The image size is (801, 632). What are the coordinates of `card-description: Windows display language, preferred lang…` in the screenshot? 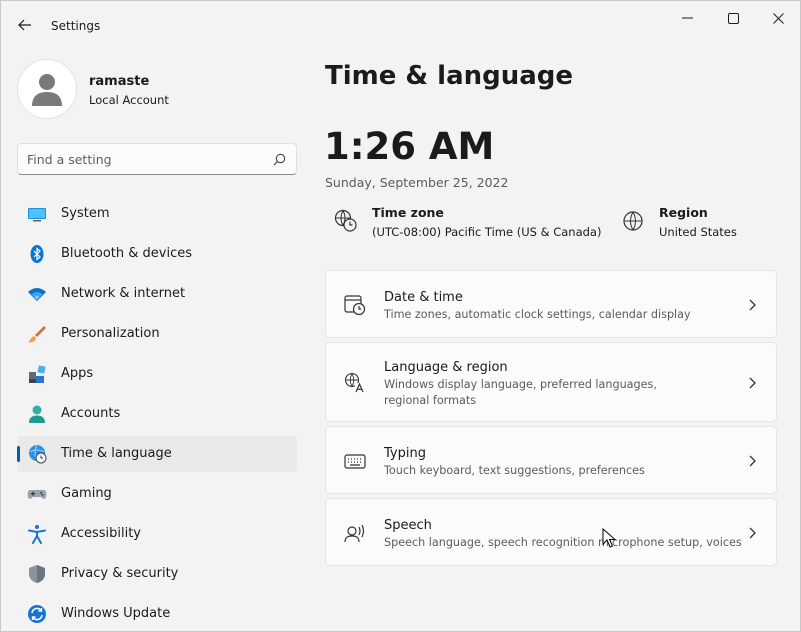 It's located at (520, 392).